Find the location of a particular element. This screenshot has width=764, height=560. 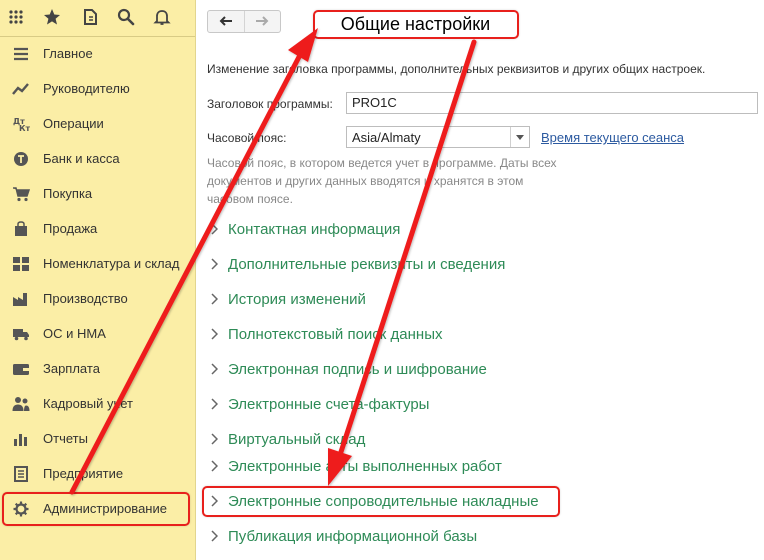

section-label: Публикация информационной базы is located at coordinates (353, 536).